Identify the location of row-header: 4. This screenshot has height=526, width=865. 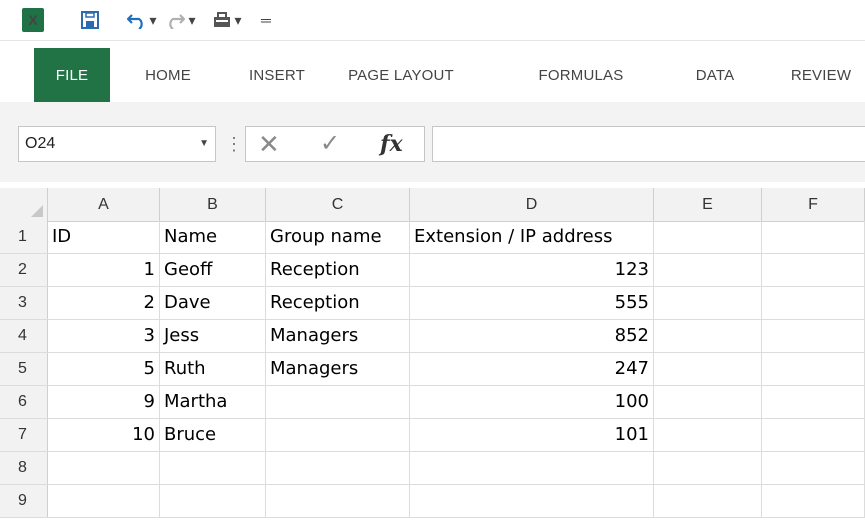
(24, 336).